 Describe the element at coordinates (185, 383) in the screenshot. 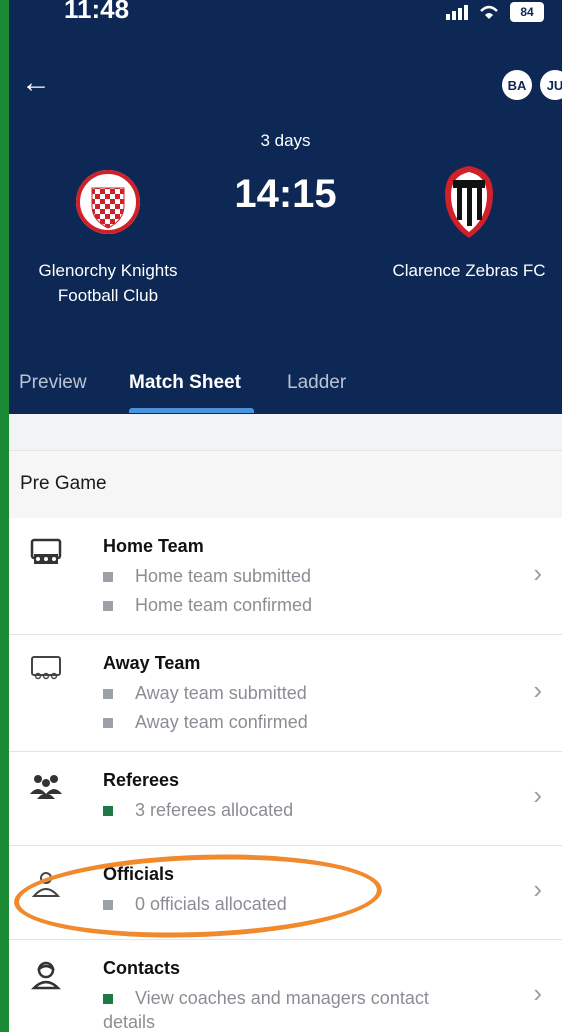

I see `tab-match-sheet: Match Sheet` at that location.